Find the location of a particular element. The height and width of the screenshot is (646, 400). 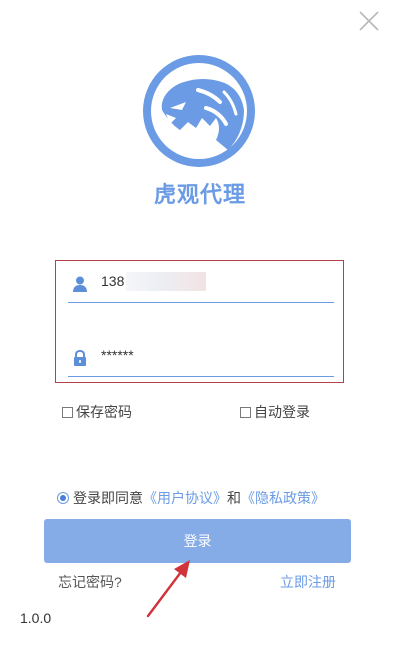

agreement-prefix: 登录即同意 is located at coordinates (108, 498).